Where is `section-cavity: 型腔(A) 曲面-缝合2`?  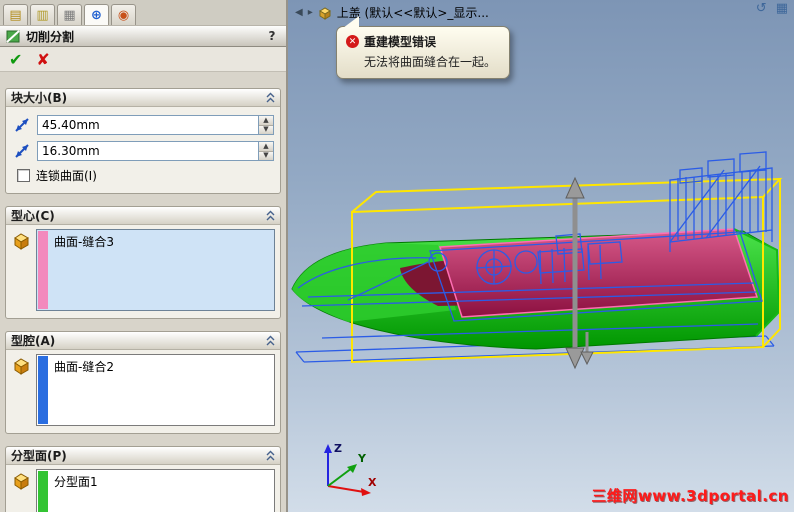
section-cavity: 型腔(A) 曲面-缝合2 is located at coordinates (143, 382).